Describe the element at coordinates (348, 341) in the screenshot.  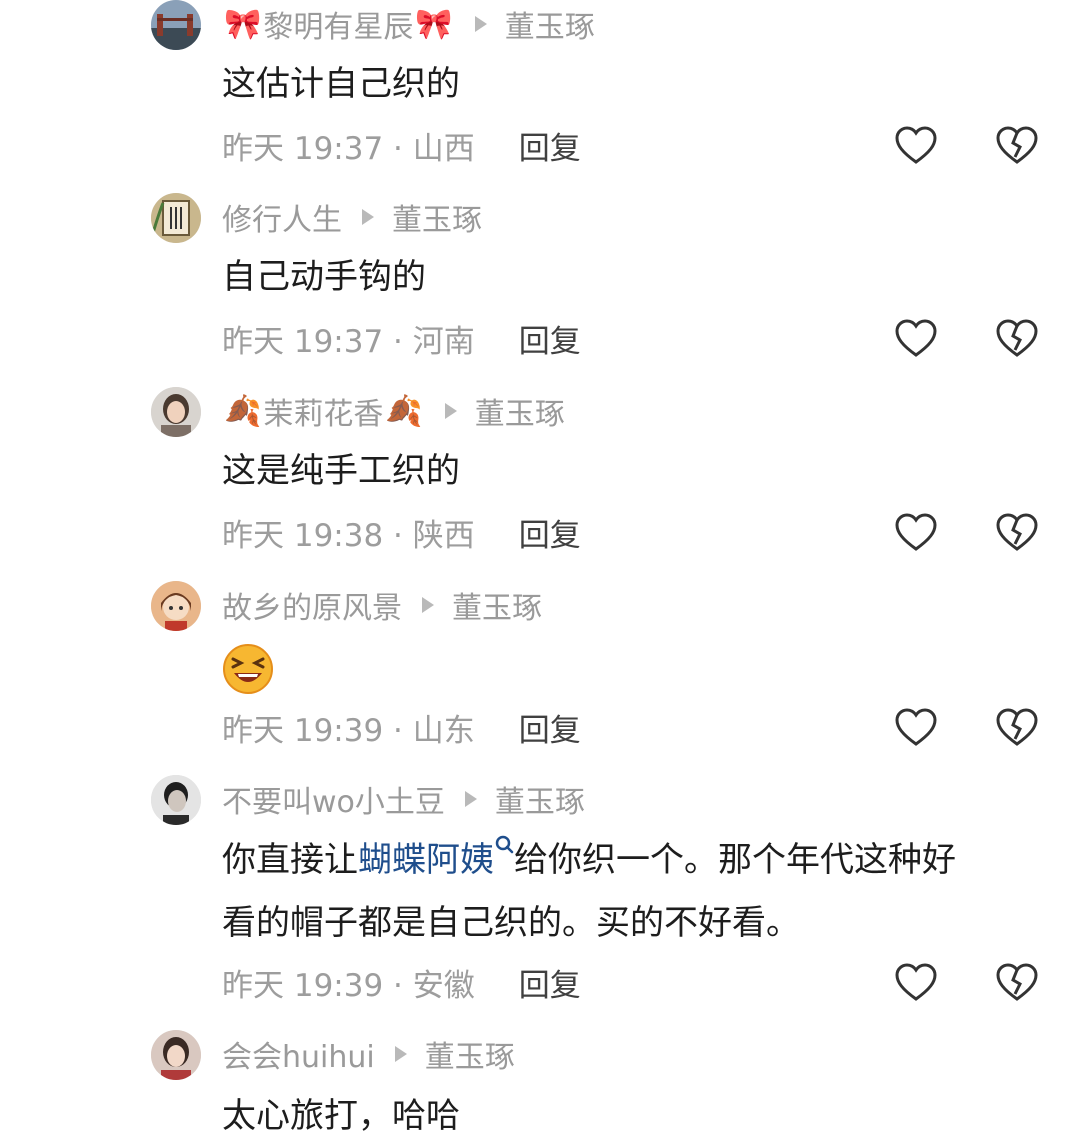
I see `time-location: 昨天 19:37 · 河南` at that location.